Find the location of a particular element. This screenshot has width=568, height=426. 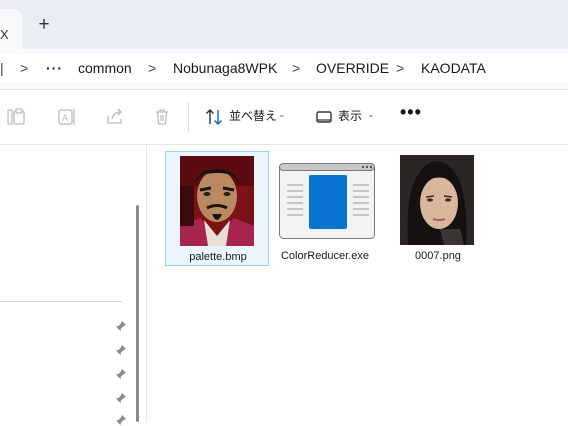

file-name: palette.bmp is located at coordinates (218, 257).